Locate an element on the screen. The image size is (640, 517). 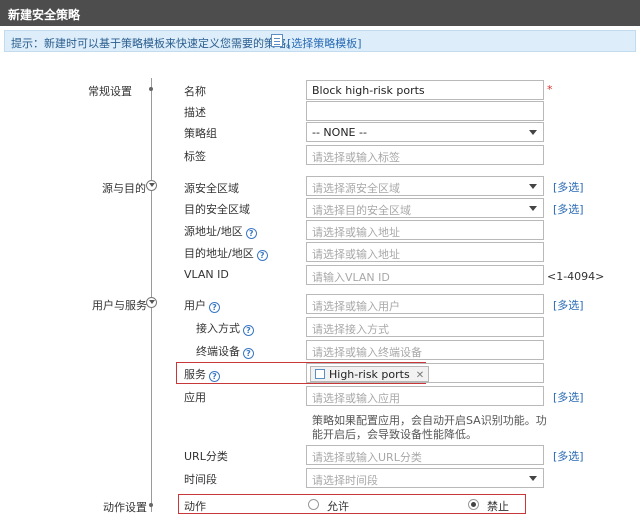
policy-group-select: -- NONE -- is located at coordinates (425, 132).